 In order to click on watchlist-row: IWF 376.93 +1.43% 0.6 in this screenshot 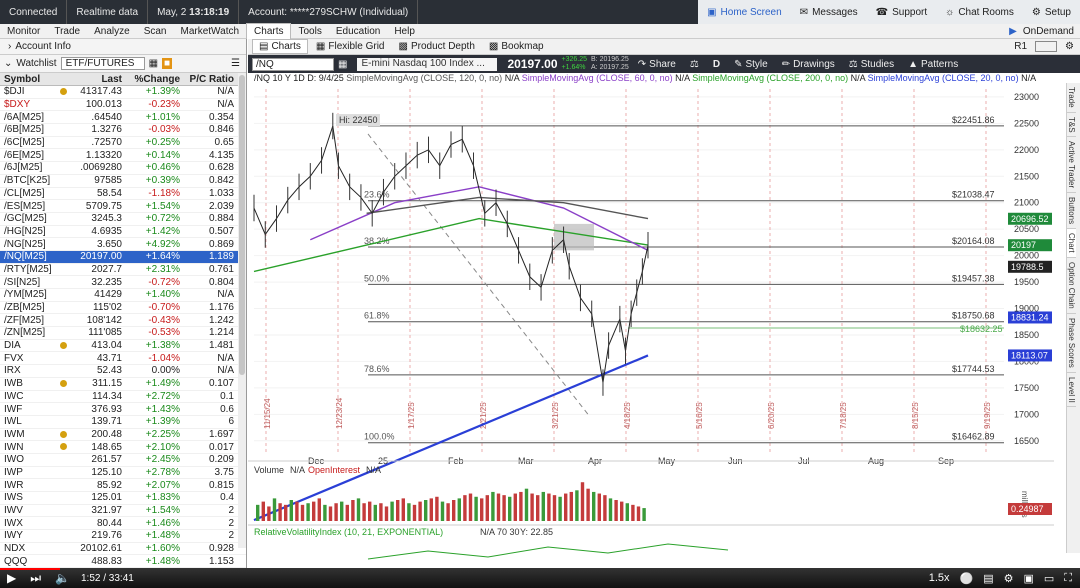, I will do `click(123, 409)`.